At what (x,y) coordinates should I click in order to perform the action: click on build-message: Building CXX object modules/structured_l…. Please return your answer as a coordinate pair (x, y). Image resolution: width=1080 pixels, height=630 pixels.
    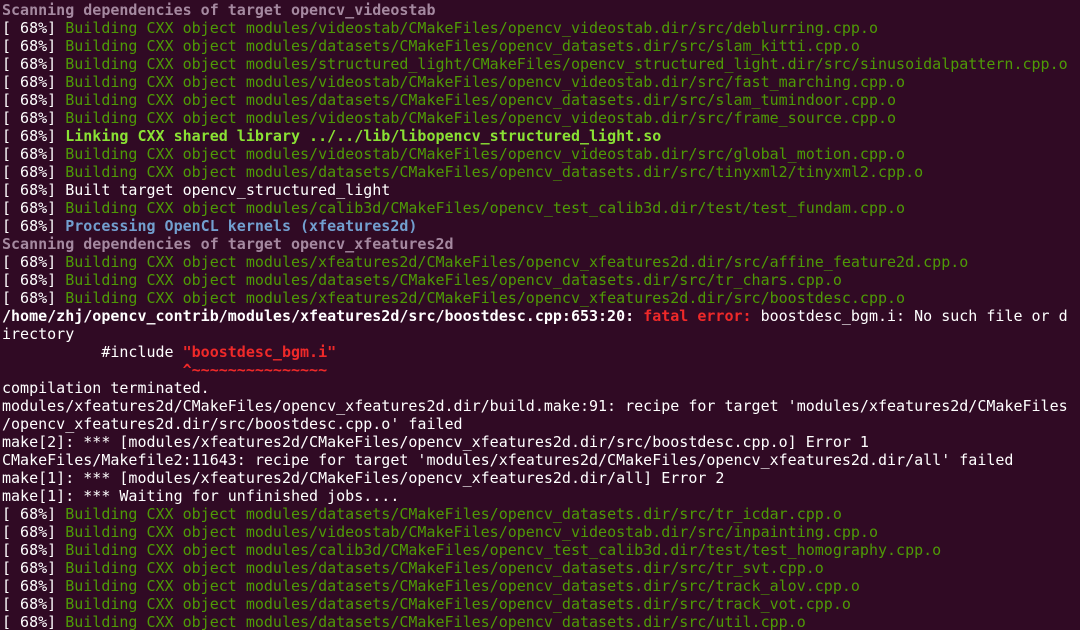
    Looking at the image, I should click on (566, 64).